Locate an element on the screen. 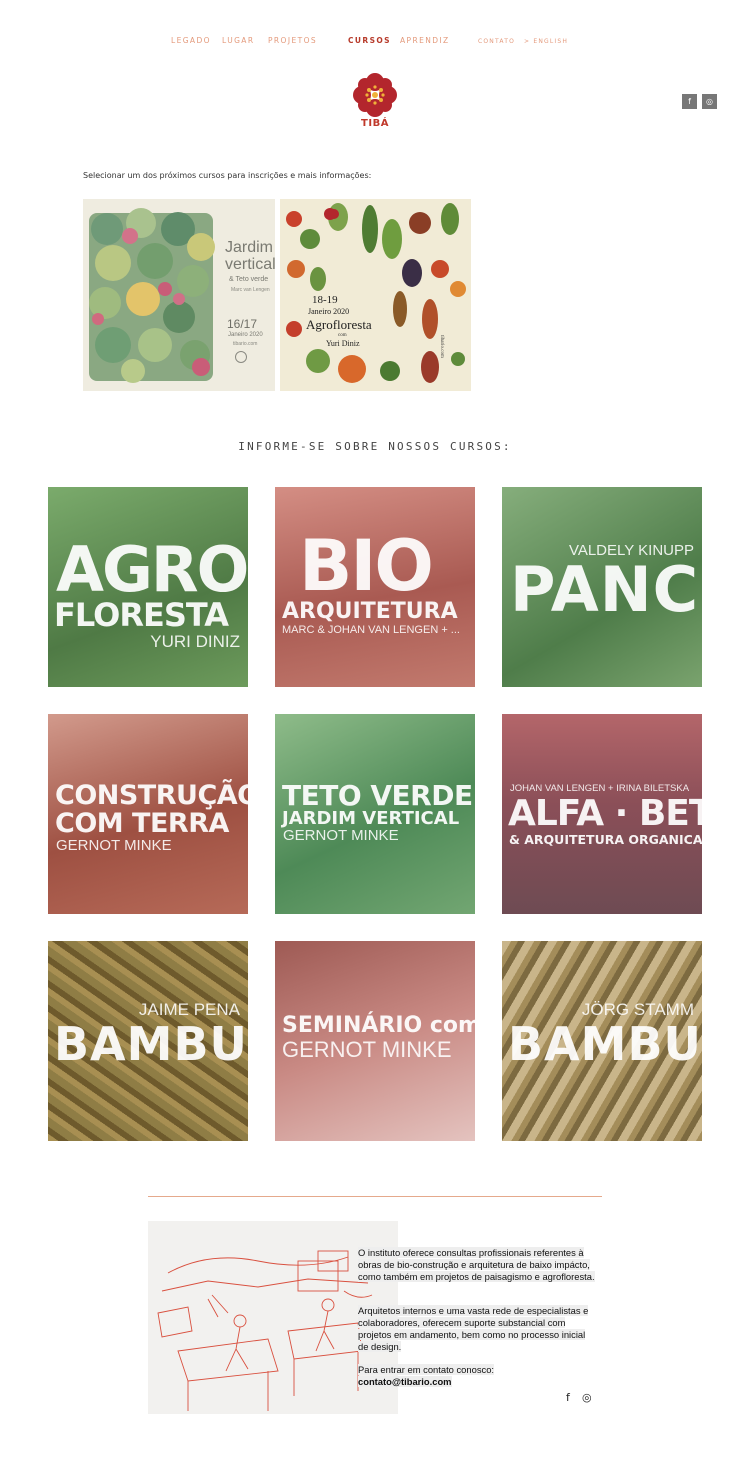 The width and height of the screenshot is (750, 1478). course-instructor: JAIME PENA is located at coordinates (189, 1009).